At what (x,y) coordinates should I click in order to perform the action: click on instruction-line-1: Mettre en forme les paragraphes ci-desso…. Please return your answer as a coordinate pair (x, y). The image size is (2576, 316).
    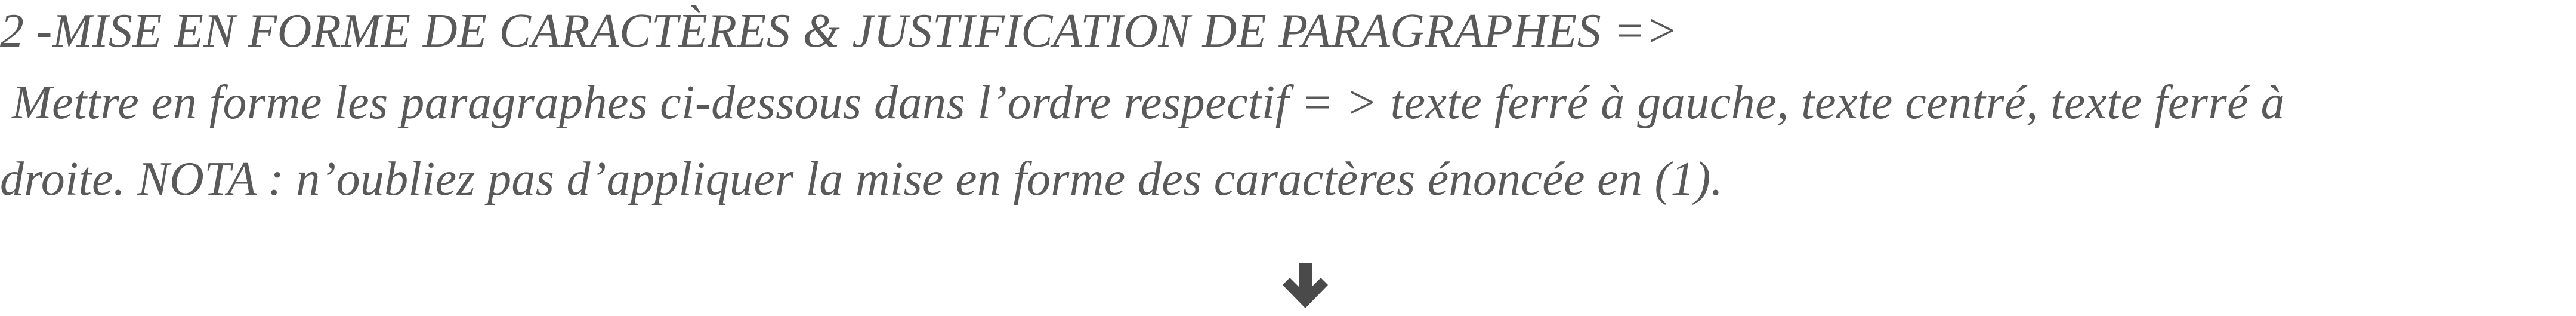
    Looking at the image, I should click on (1148, 103).